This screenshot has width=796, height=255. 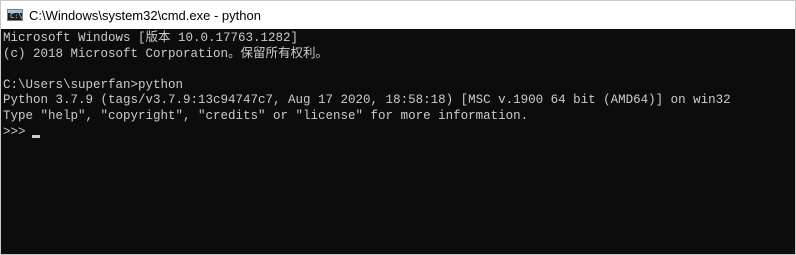 I want to click on console-line-blank, so click(x=399, y=70).